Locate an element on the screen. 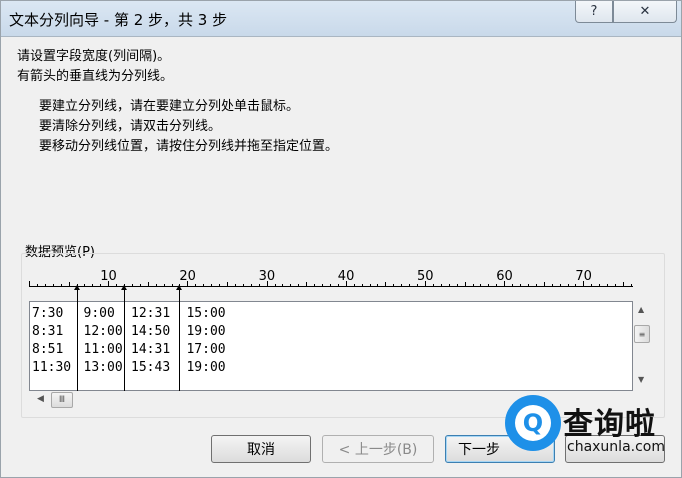  ruler-label: 10 is located at coordinates (108, 276).